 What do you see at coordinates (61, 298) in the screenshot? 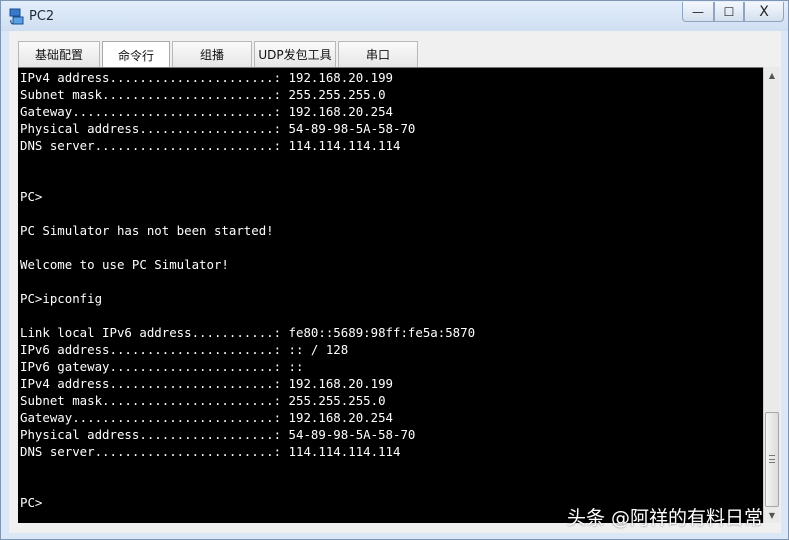
I see `terminal-line: PC>ipconfig` at bounding box center [61, 298].